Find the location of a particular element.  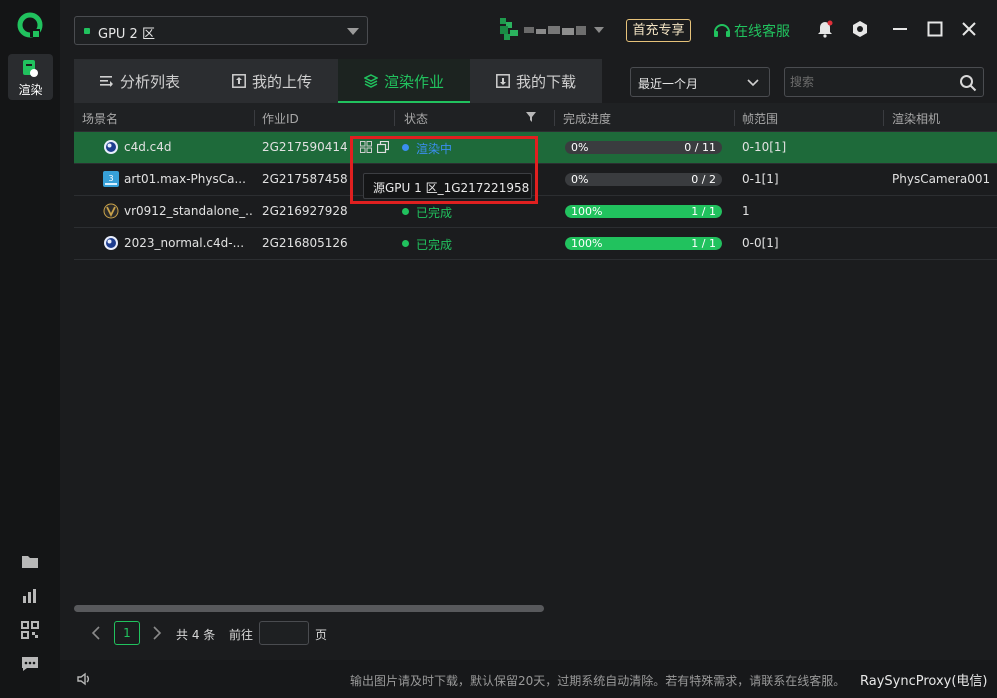

chat-icon is located at coordinates (30, 664).